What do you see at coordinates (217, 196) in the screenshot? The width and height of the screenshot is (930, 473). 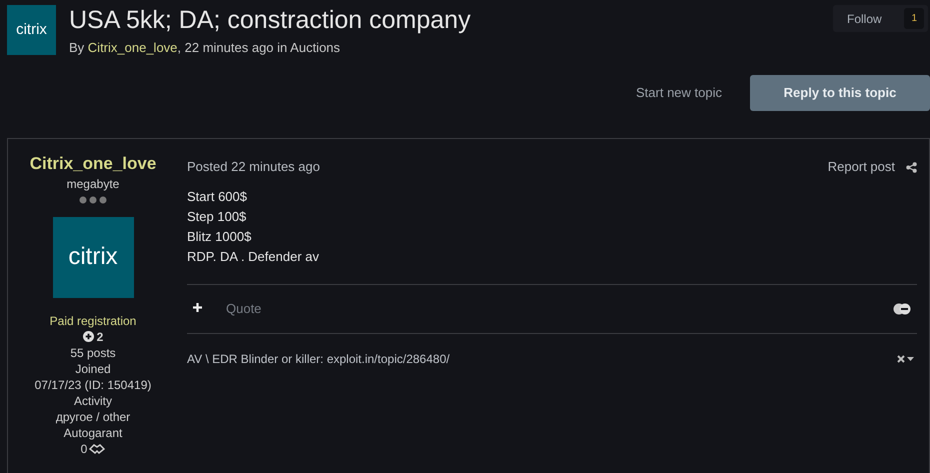 I see `post-text-line: Start 600$` at bounding box center [217, 196].